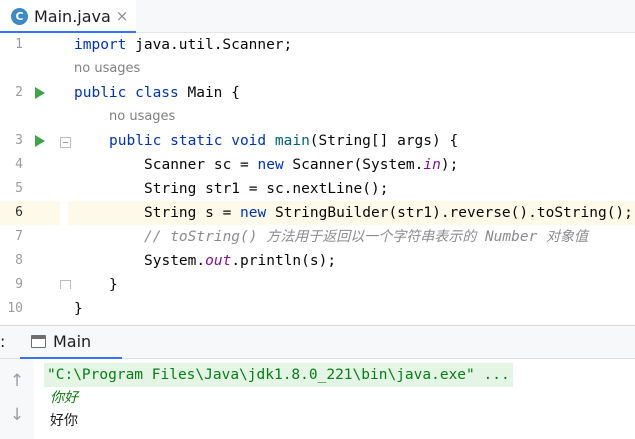 The height and width of the screenshot is (439, 635). Describe the element at coordinates (209, 93) in the screenshot. I see `code-text: Main {` at that location.